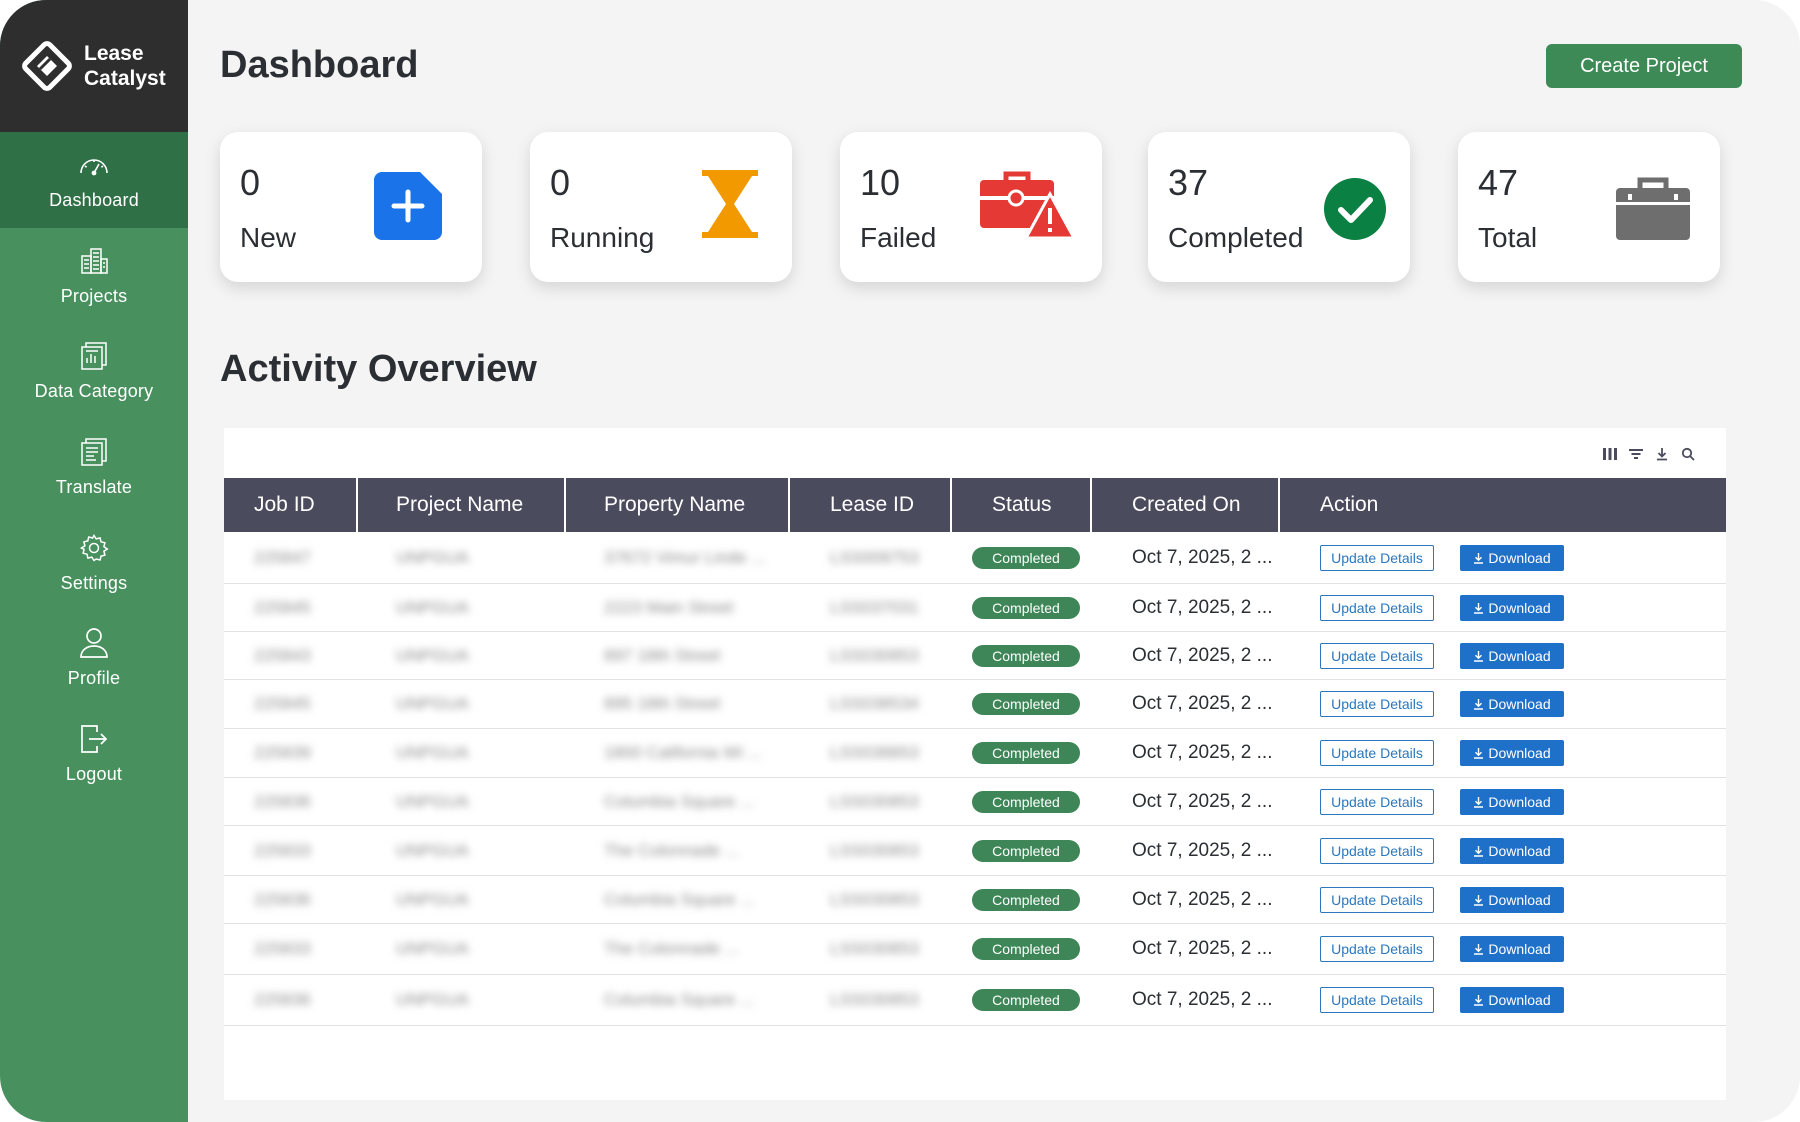 This screenshot has height=1122, width=1800. What do you see at coordinates (94, 467) in the screenshot?
I see `sidebar-item-translate: Translate` at bounding box center [94, 467].